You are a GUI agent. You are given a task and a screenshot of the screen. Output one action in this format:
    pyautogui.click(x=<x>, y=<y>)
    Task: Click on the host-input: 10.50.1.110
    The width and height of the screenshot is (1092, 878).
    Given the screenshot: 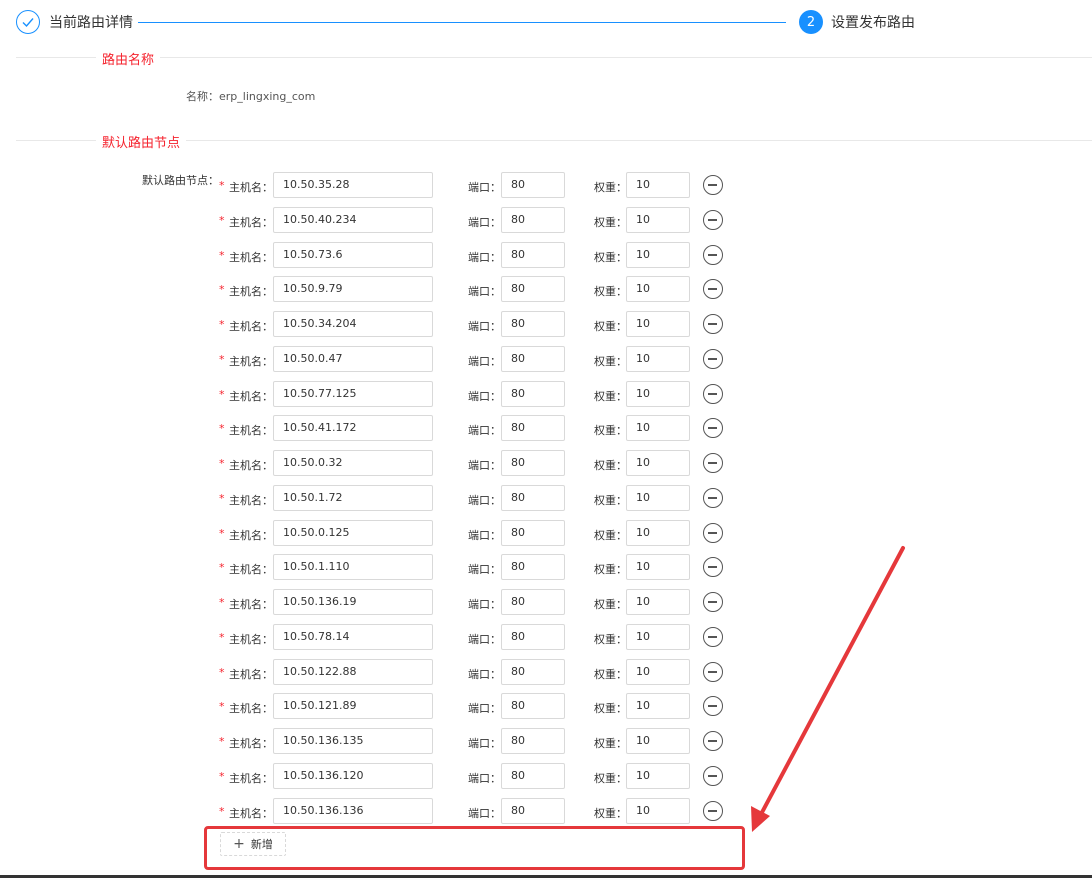 What is the action you would take?
    pyautogui.click(x=353, y=567)
    